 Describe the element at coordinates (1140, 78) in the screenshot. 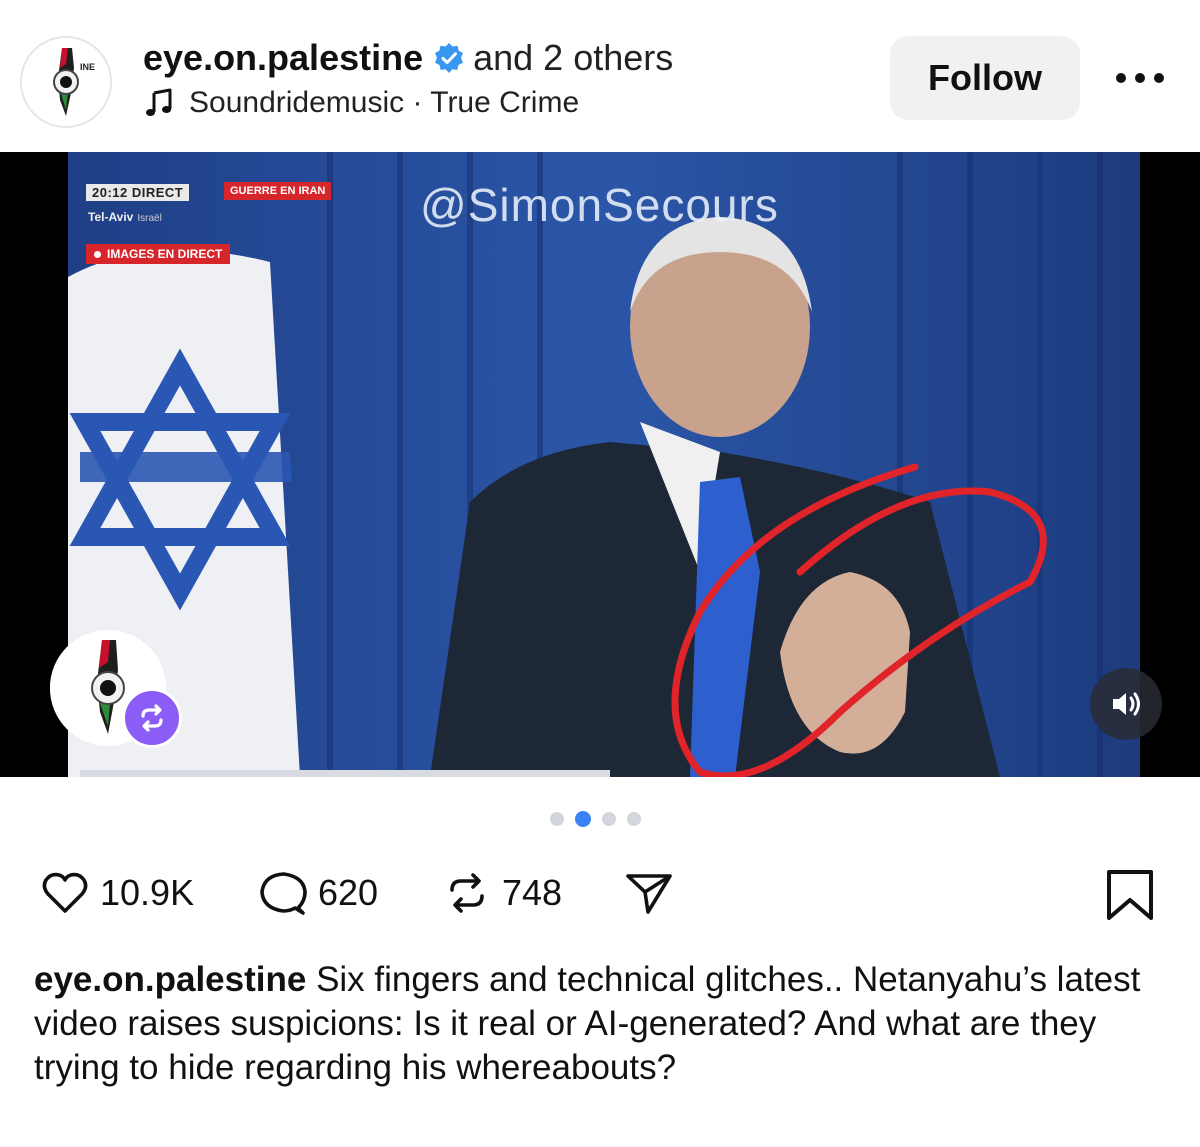

I see `more-options-icon` at that location.